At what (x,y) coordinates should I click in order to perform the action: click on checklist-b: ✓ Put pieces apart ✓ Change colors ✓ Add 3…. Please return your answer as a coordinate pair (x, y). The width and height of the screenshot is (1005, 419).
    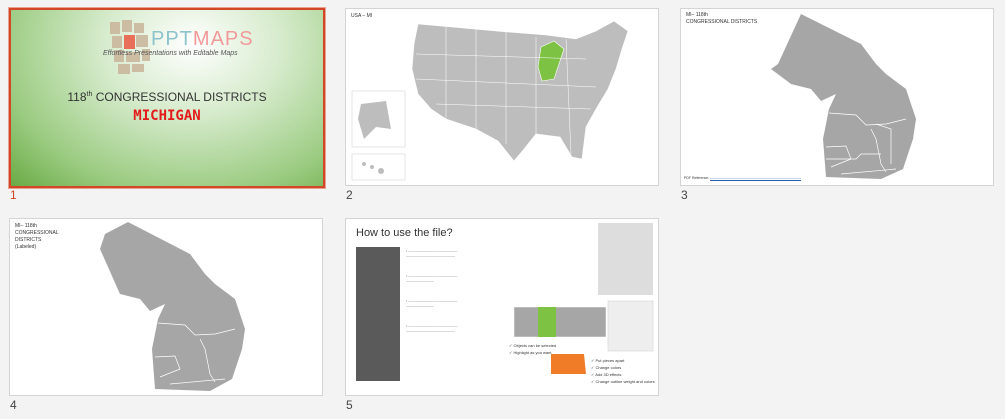
    Looking at the image, I should click on (623, 371).